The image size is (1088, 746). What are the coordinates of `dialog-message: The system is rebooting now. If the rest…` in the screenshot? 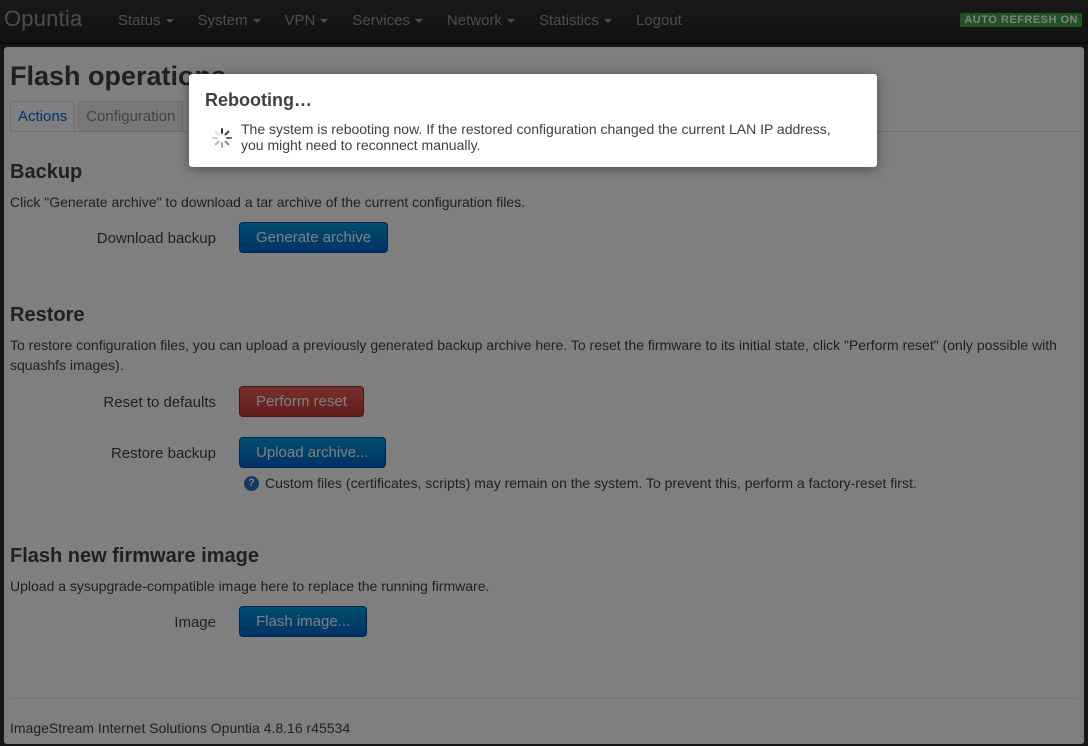 It's located at (536, 137).